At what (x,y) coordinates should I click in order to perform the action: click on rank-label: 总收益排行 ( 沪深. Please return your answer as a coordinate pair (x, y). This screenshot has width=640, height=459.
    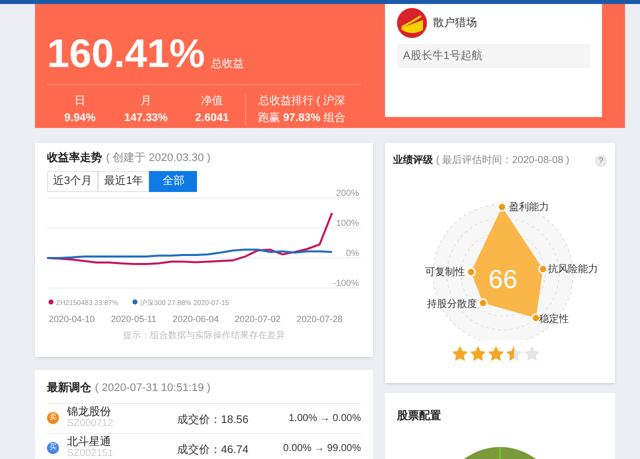
    Looking at the image, I should click on (302, 101).